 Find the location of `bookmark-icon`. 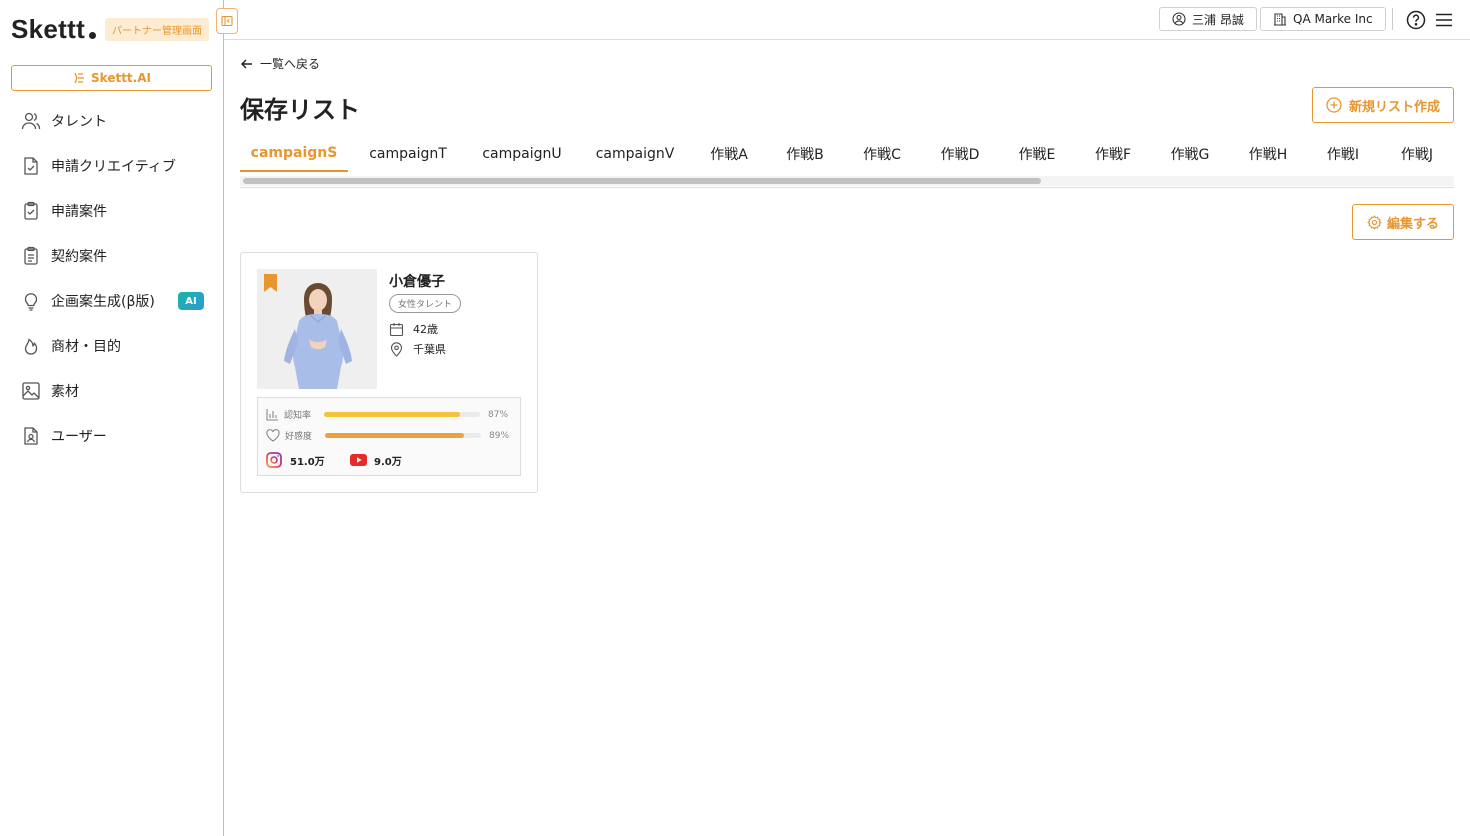

bookmark-icon is located at coordinates (270, 285).